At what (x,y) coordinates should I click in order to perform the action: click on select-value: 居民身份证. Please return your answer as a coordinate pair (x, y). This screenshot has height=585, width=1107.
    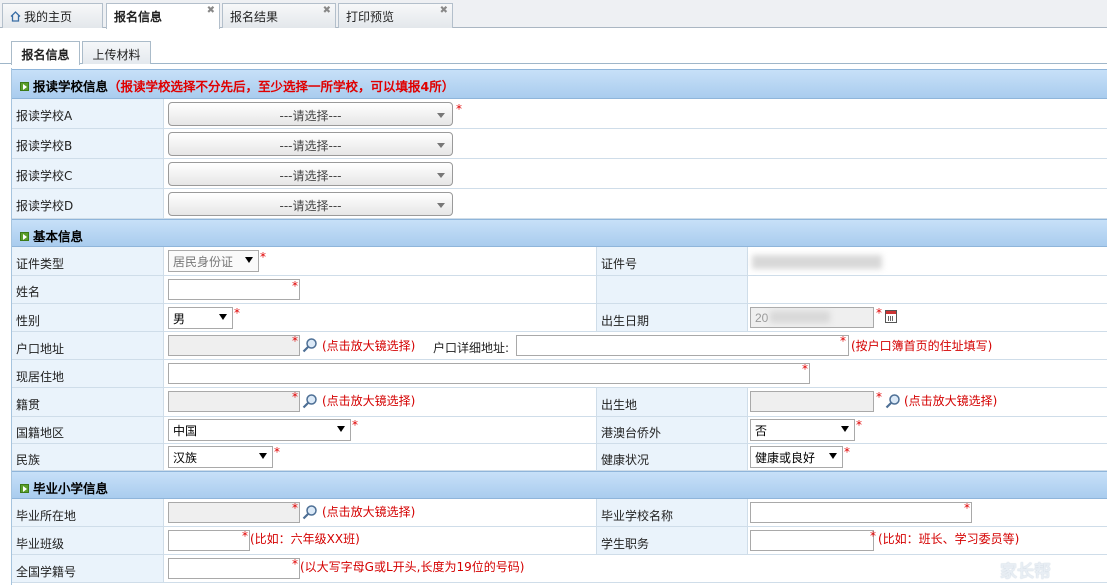
    Looking at the image, I should click on (203, 262).